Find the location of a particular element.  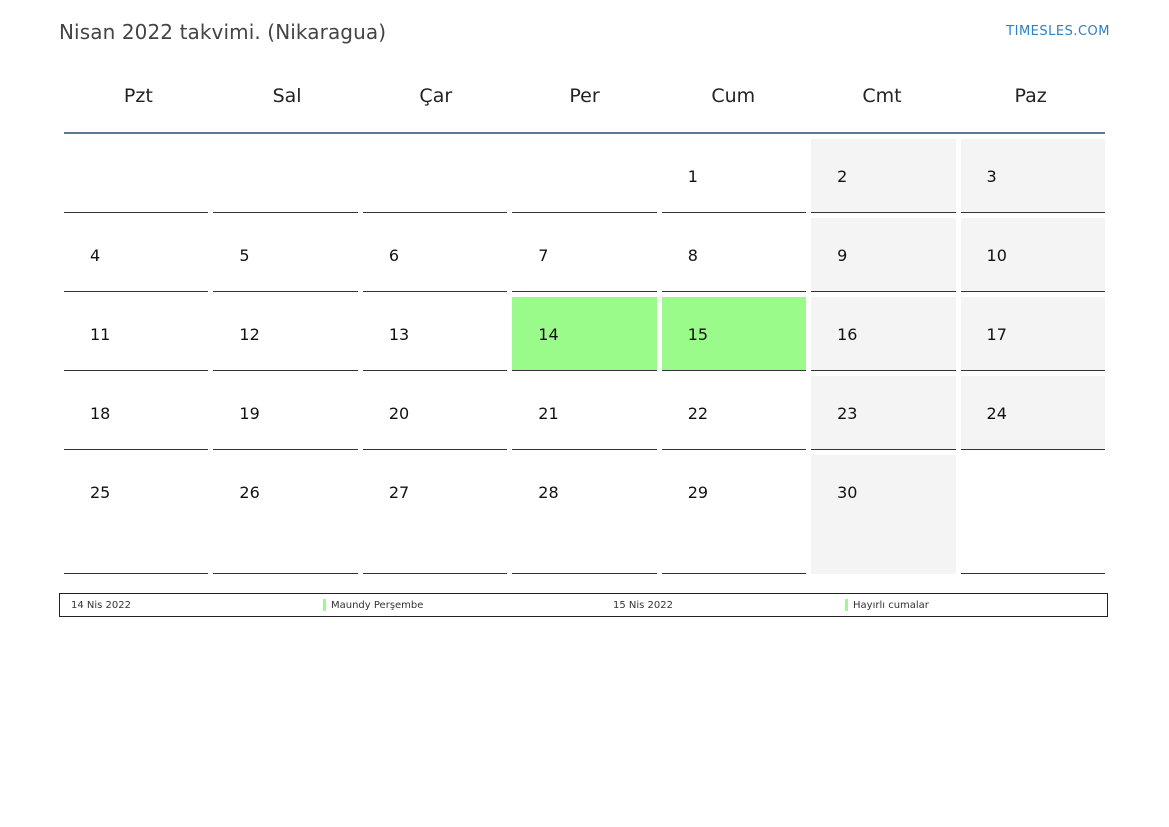

day-cell: 4 is located at coordinates (136, 255).